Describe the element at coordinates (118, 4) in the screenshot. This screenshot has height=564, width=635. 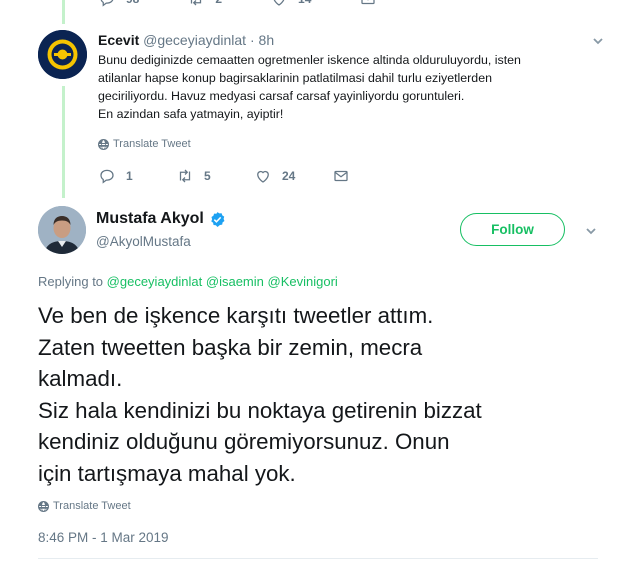
I see `reply-action: 98` at that location.